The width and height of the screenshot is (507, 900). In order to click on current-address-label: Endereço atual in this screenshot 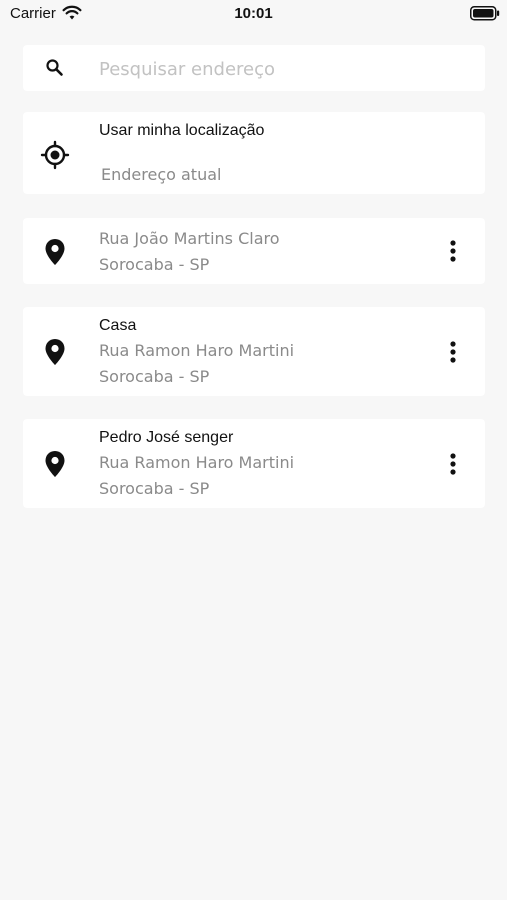, I will do `click(161, 174)`.